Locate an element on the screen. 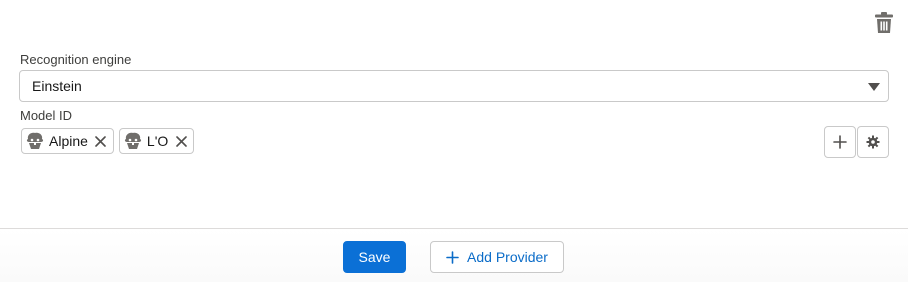  save-button: Save is located at coordinates (374, 257).